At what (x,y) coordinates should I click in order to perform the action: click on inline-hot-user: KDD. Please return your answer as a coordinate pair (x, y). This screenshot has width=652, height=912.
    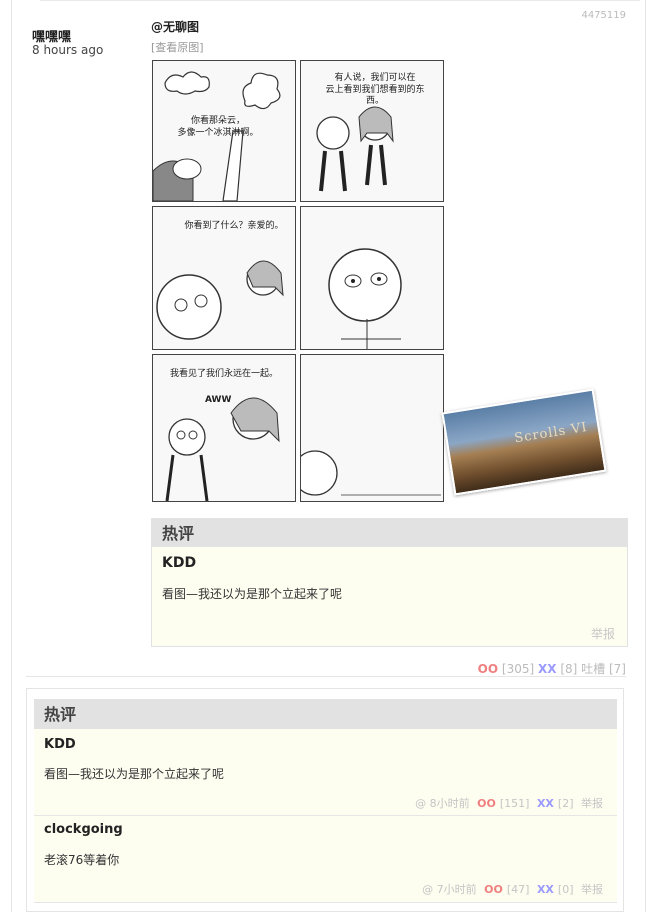
    Looking at the image, I should click on (179, 563).